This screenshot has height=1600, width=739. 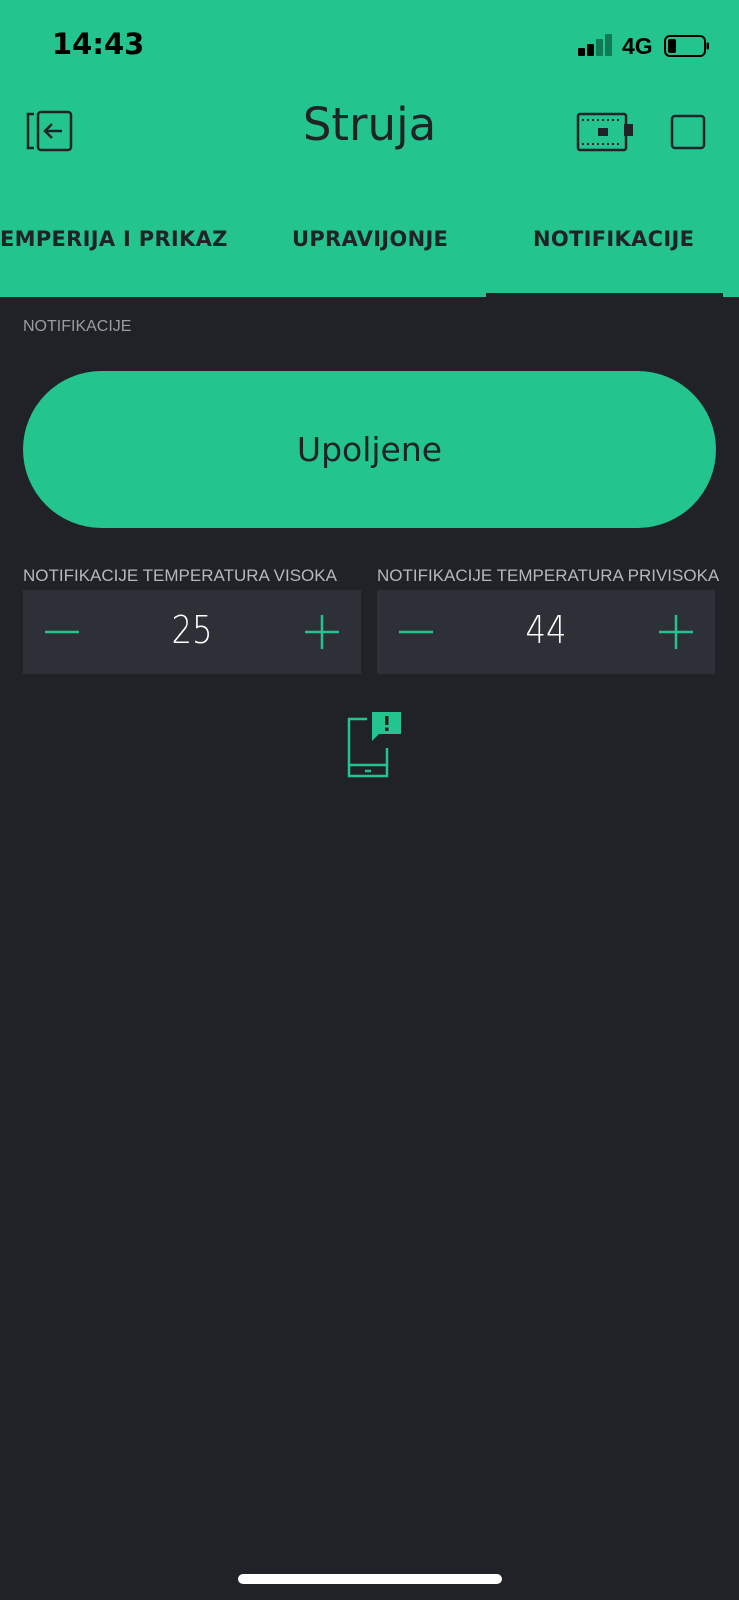 What do you see at coordinates (686, 46) in the screenshot?
I see `battery-icon` at bounding box center [686, 46].